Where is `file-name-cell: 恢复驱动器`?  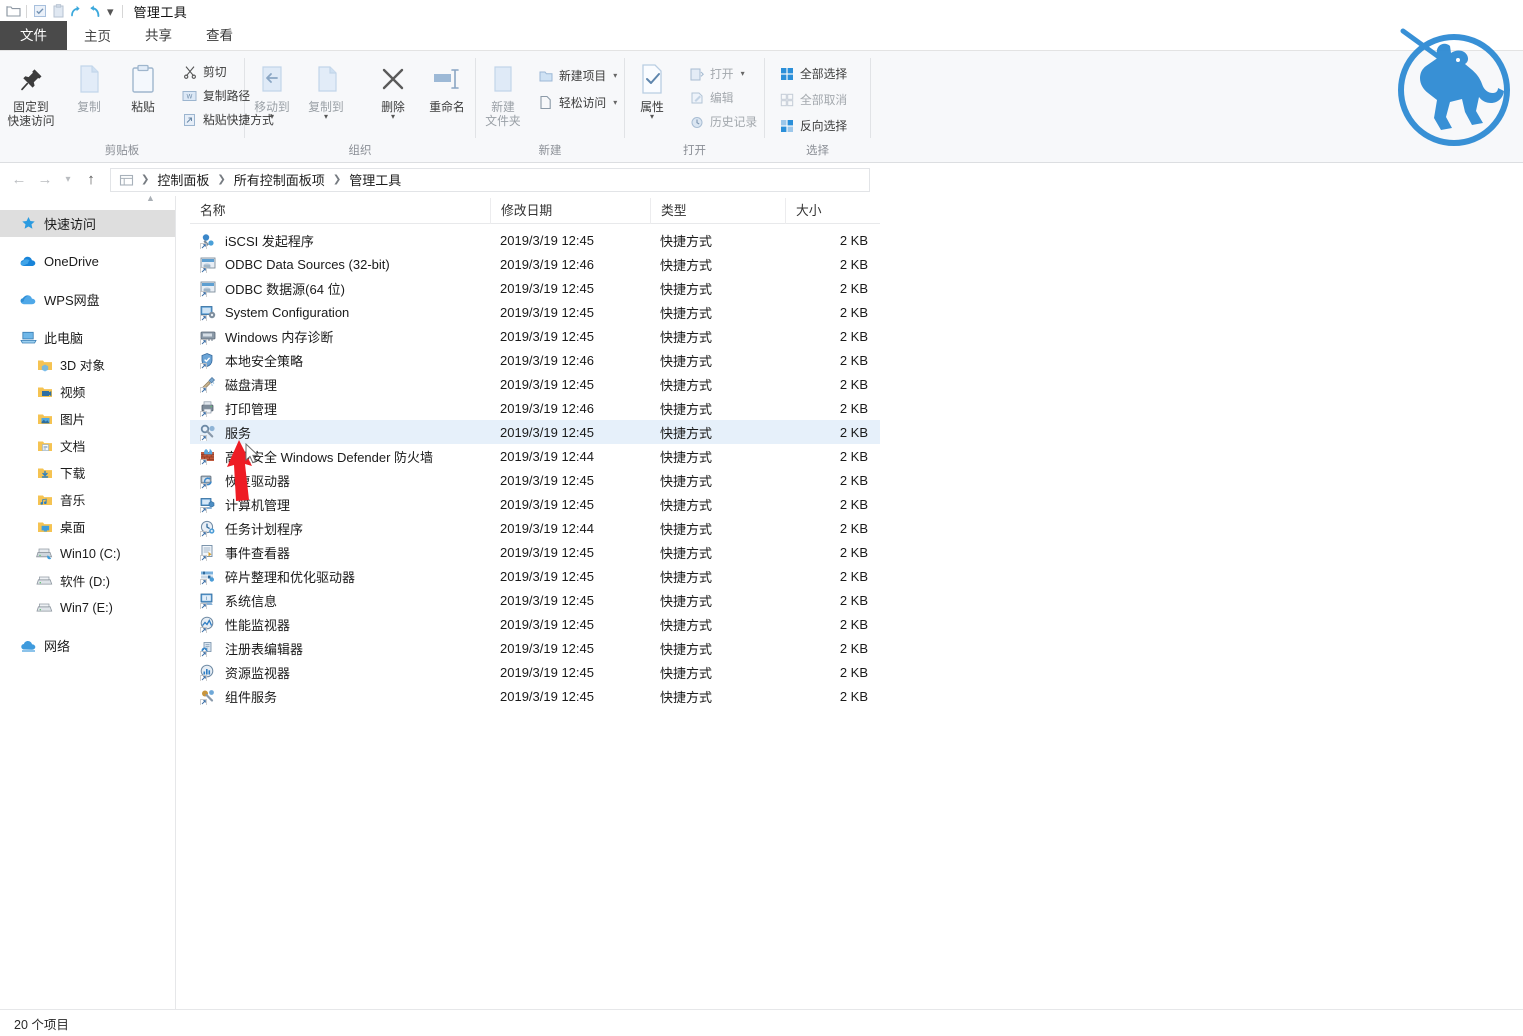 file-name-cell: 恢复驱动器 is located at coordinates (340, 480).